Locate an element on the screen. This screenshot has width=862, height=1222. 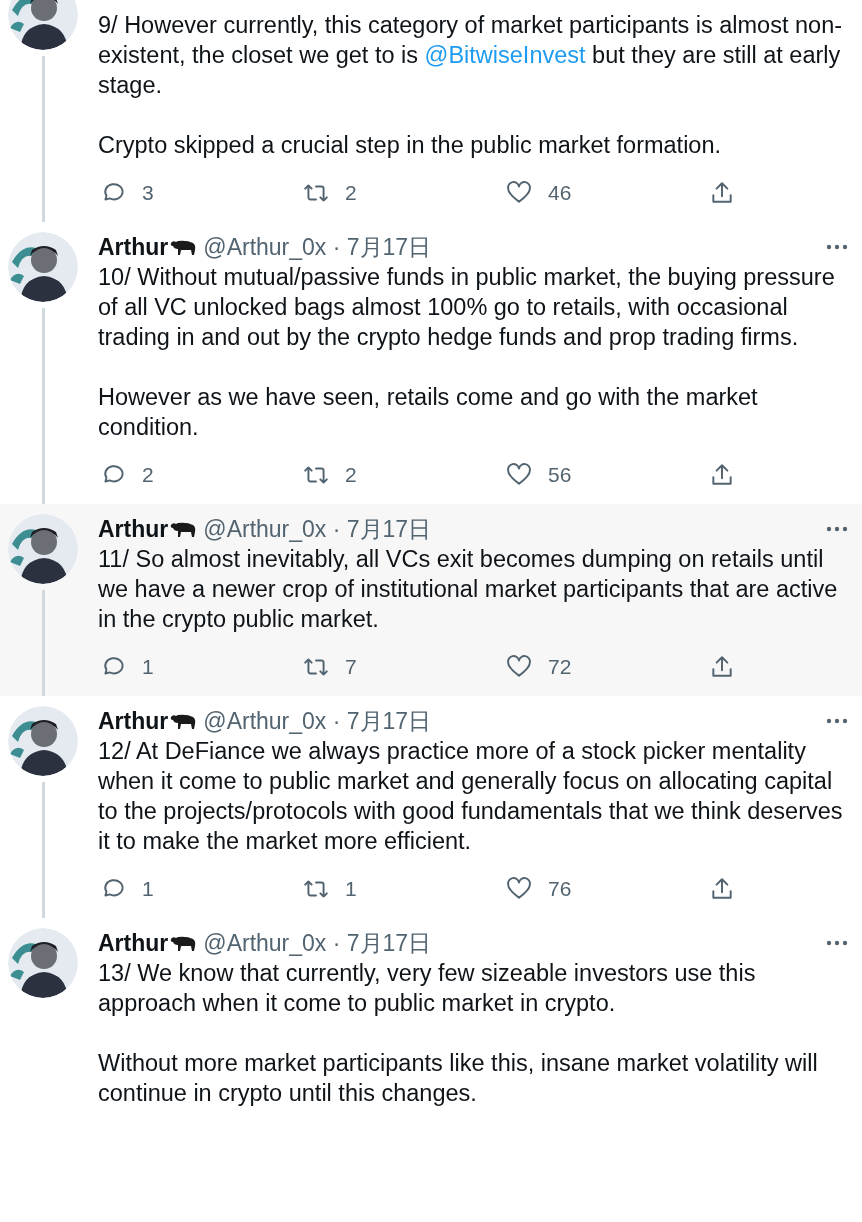
reply-count: 3 is located at coordinates (148, 193).